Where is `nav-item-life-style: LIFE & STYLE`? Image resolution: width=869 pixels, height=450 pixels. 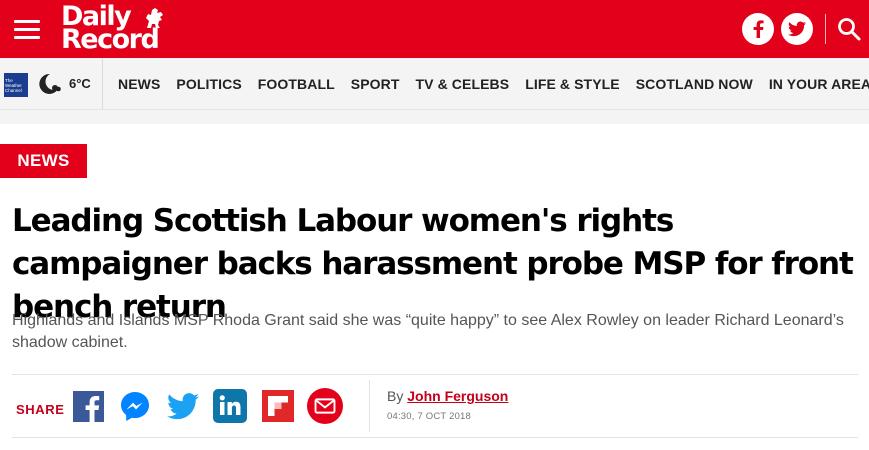 nav-item-life-style: LIFE & STYLE is located at coordinates (572, 84).